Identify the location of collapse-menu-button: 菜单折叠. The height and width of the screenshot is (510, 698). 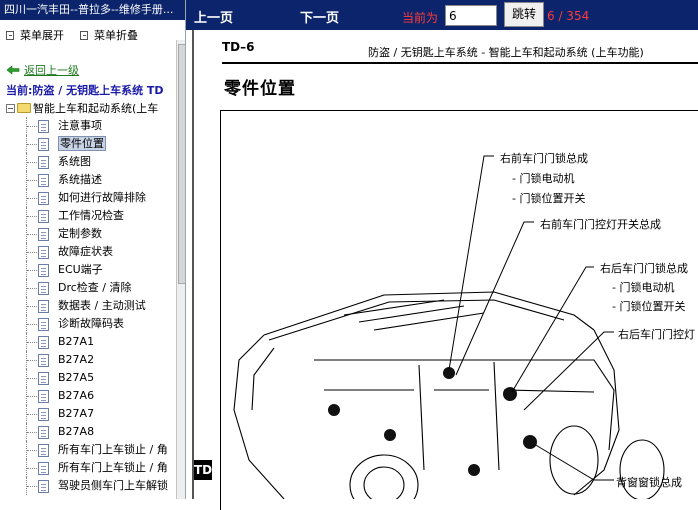
(109, 35).